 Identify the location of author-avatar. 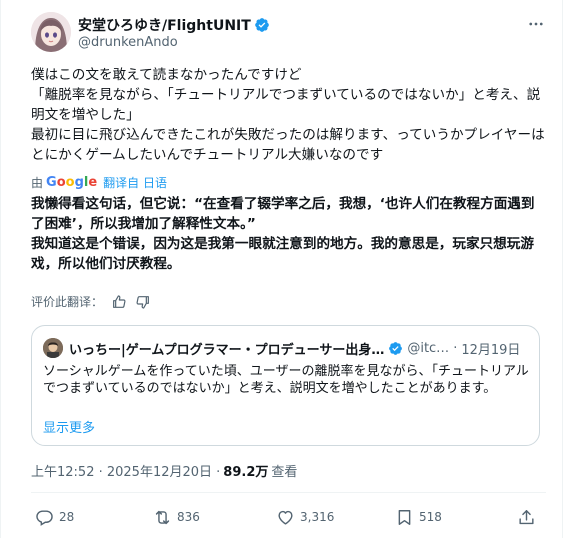
(51, 32).